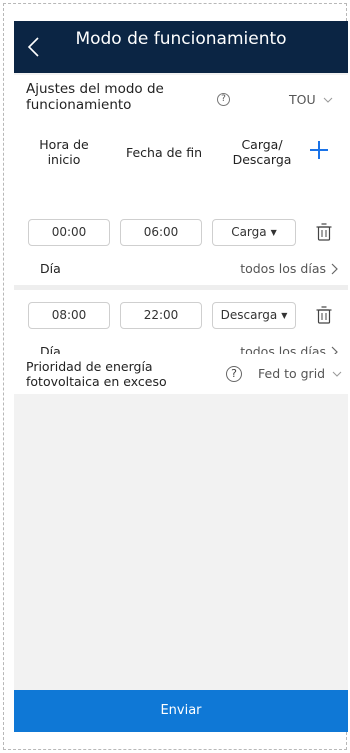 The height and width of the screenshot is (753, 350). Describe the element at coordinates (181, 287) in the screenshot. I see `divider` at that location.